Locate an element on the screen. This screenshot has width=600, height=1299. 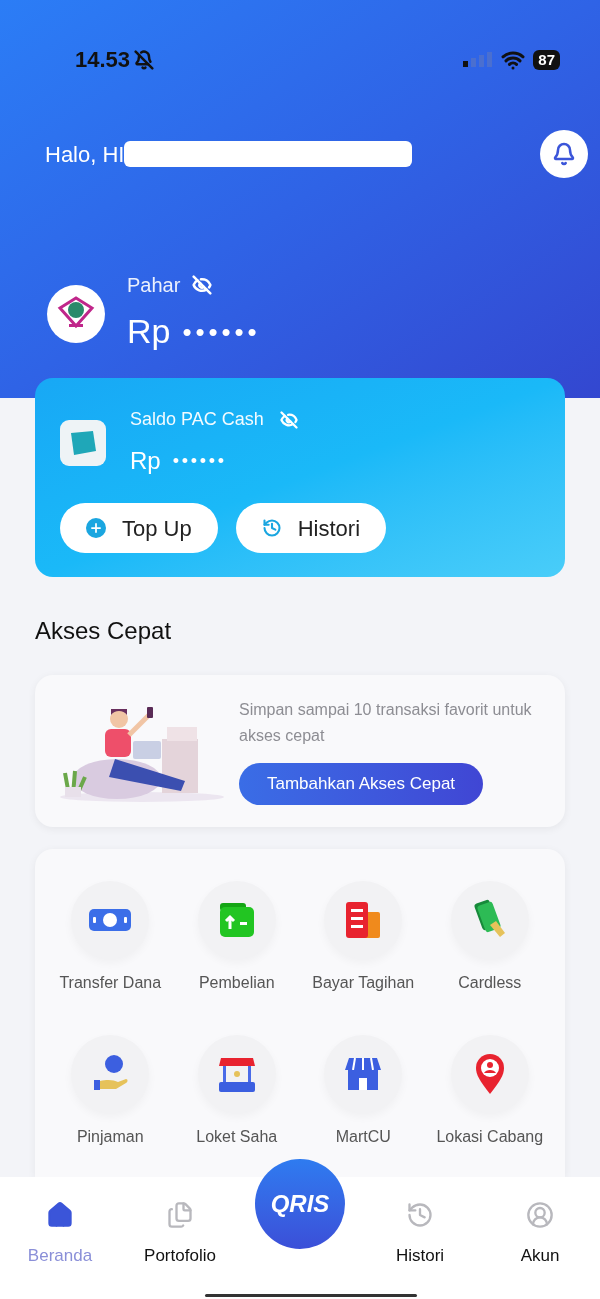
nav-tab: Histori is located at coordinates (420, 1235).